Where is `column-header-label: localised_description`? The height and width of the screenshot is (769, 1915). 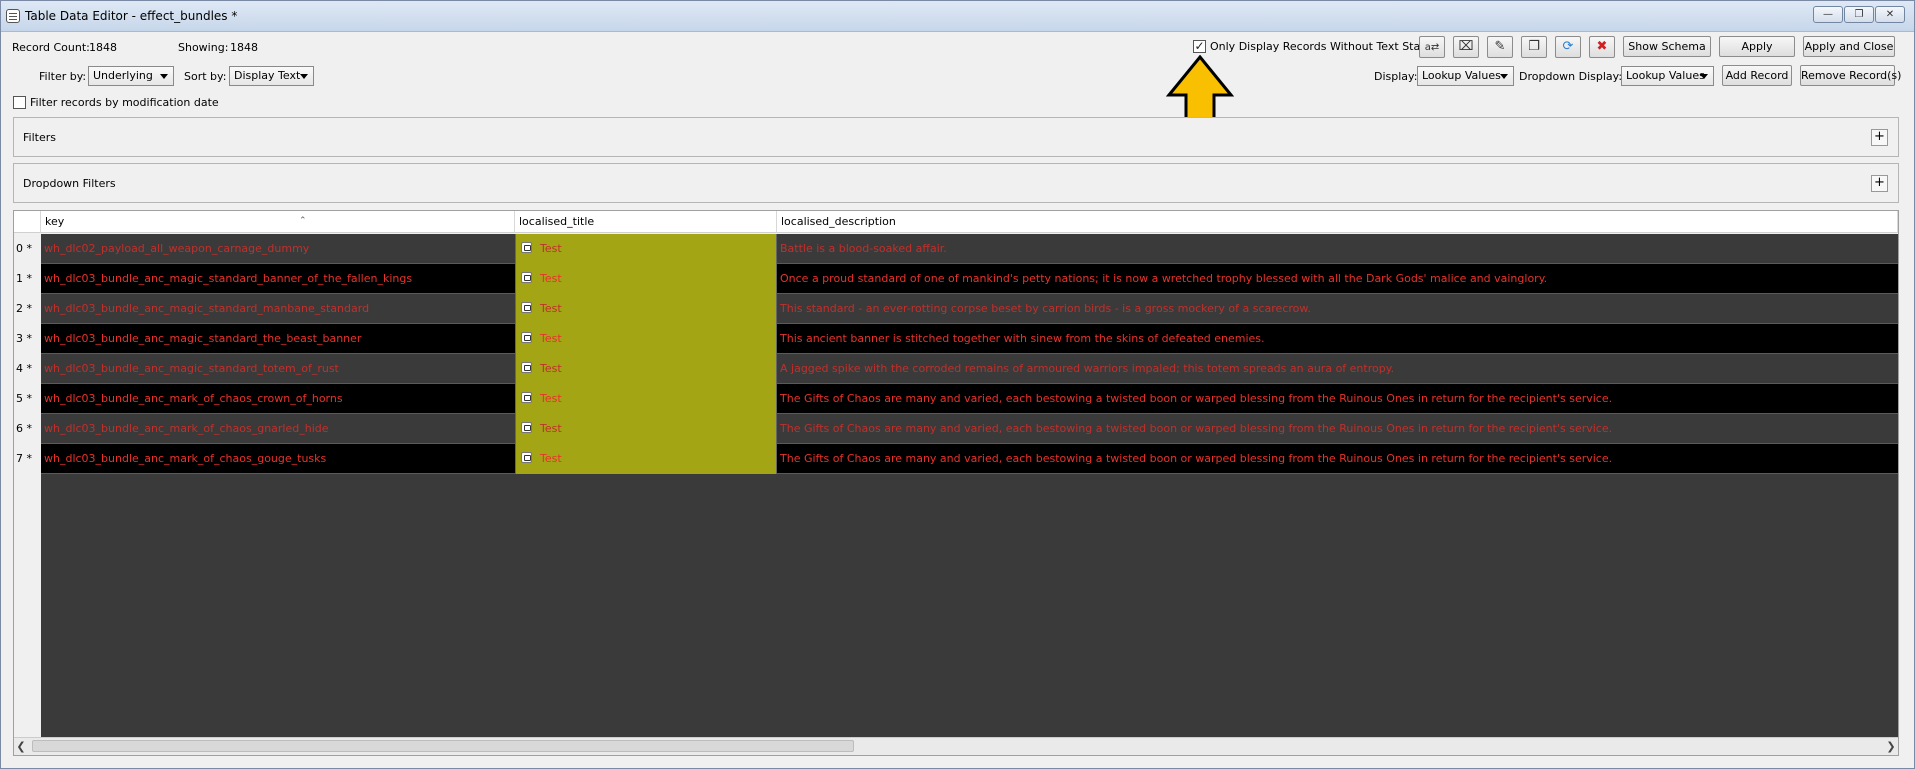 column-header-label: localised_description is located at coordinates (838, 221).